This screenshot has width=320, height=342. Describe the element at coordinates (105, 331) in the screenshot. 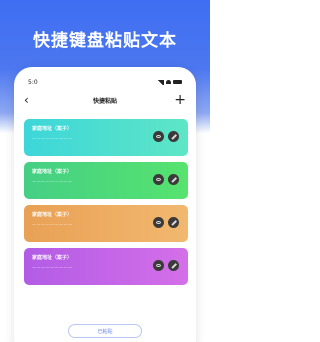

I see `bottom-button: 已粘贴` at that location.